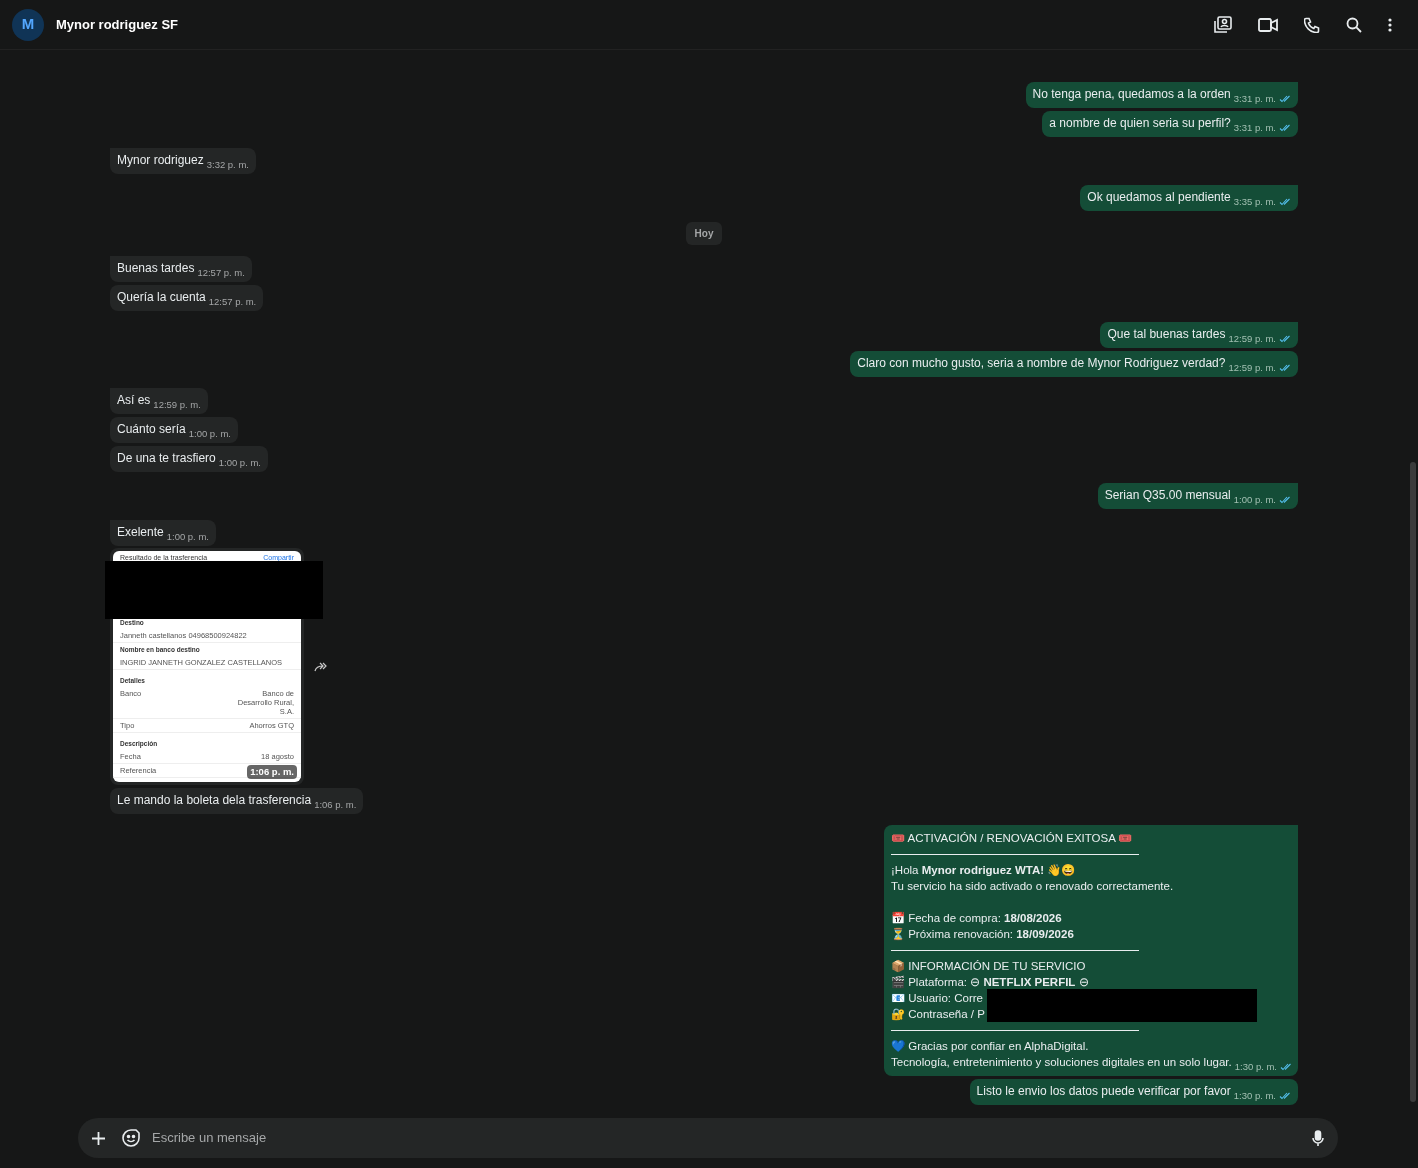 This screenshot has width=1418, height=1168. What do you see at coordinates (131, 1138) in the screenshot?
I see `sticker-icon` at bounding box center [131, 1138].